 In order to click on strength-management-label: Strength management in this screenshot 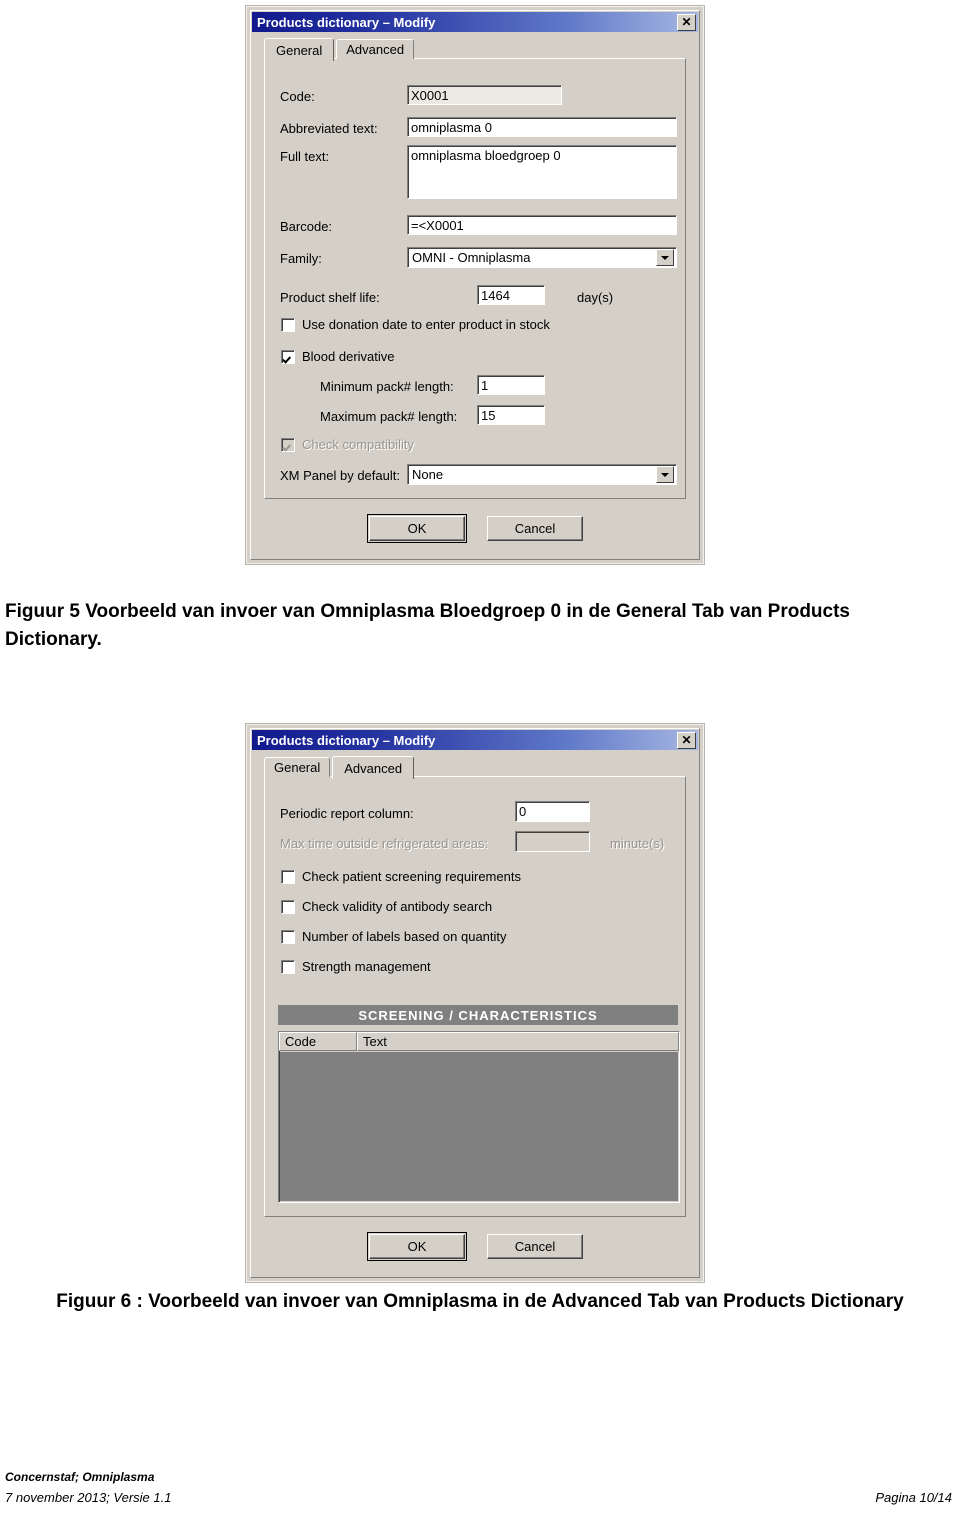, I will do `click(366, 966)`.